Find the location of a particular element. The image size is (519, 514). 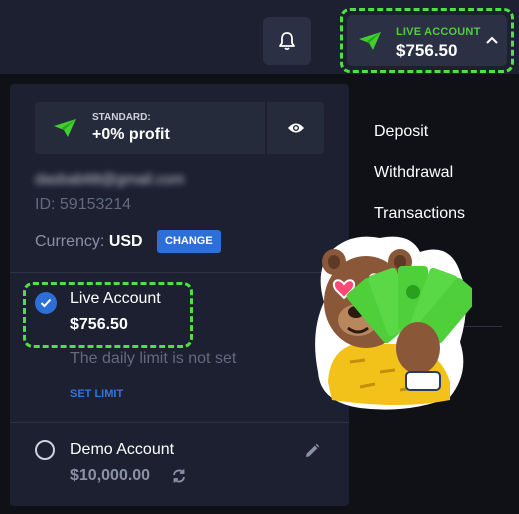

account-menu: Deposit Withdrawal Transactions is located at coordinates (419, 183).